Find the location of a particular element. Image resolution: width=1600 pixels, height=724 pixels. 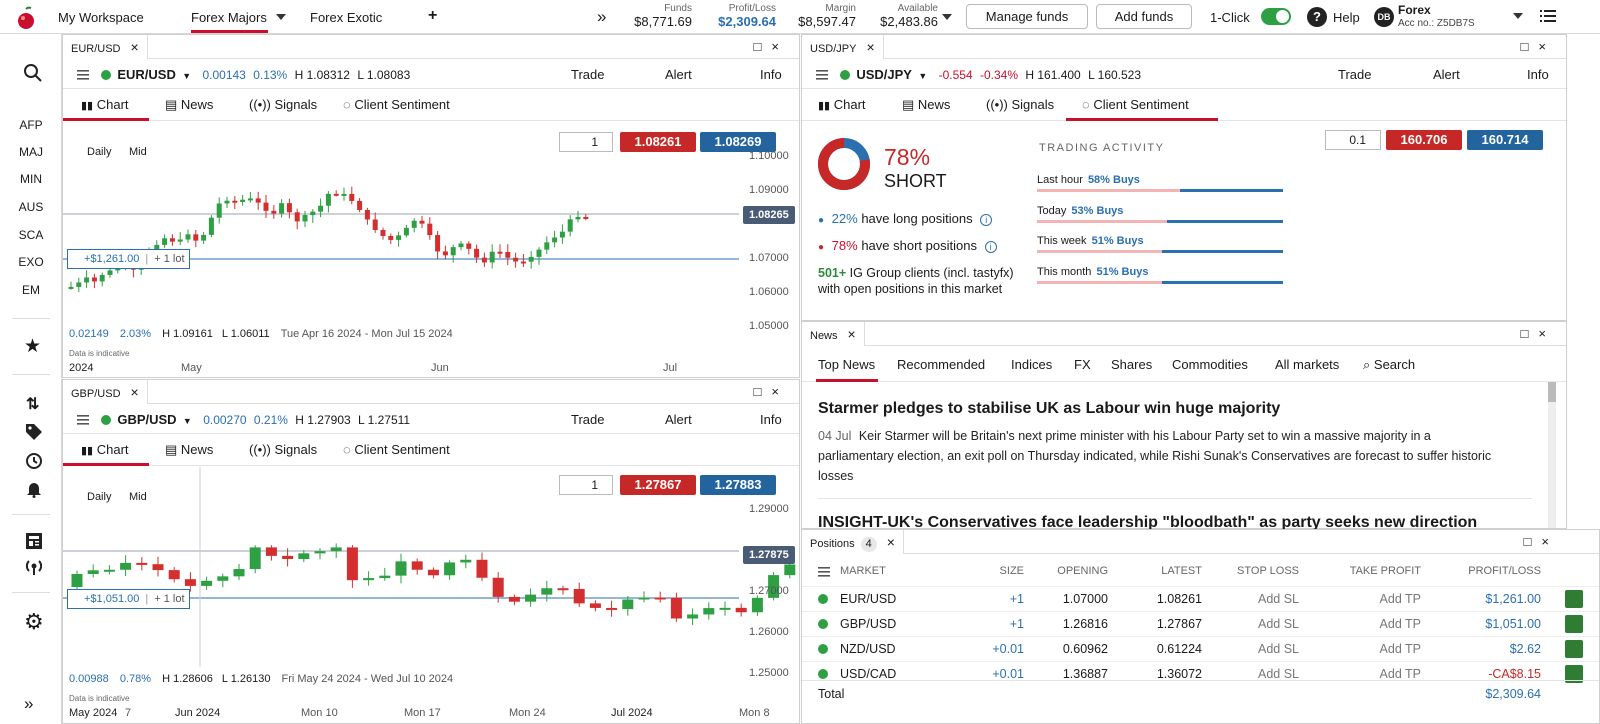

news-tab-recommended: Recommended is located at coordinates (941, 364).